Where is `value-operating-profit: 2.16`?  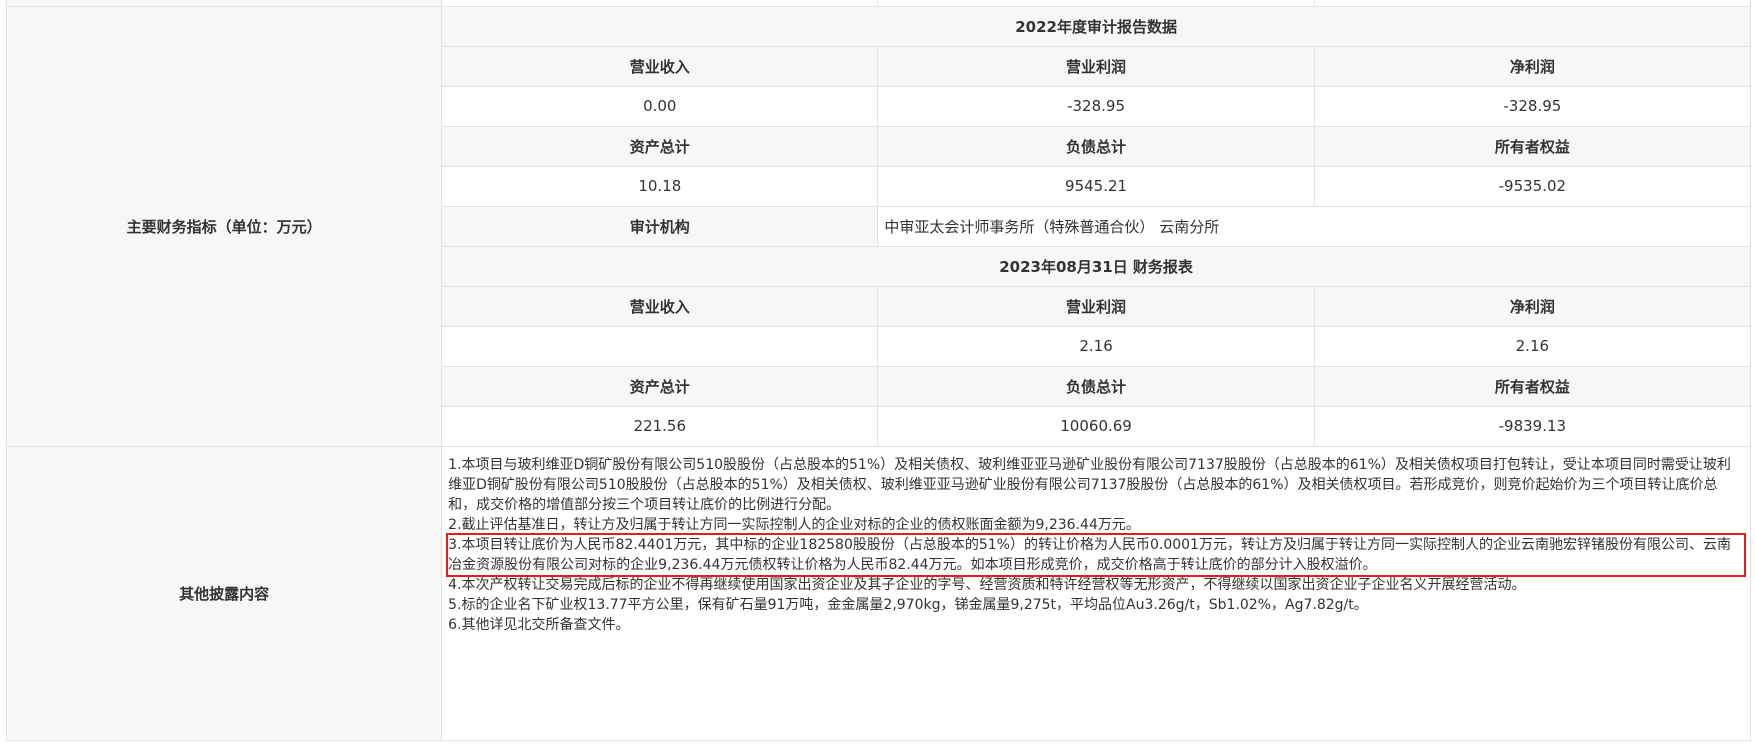 value-operating-profit: 2.16 is located at coordinates (1096, 346).